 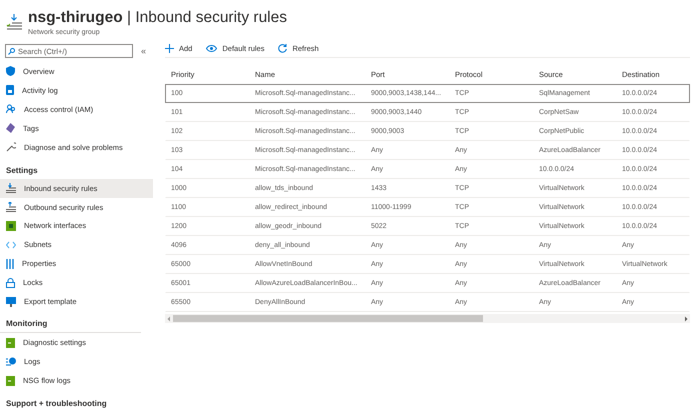 What do you see at coordinates (11, 225) in the screenshot?
I see `network-card-icon` at bounding box center [11, 225].